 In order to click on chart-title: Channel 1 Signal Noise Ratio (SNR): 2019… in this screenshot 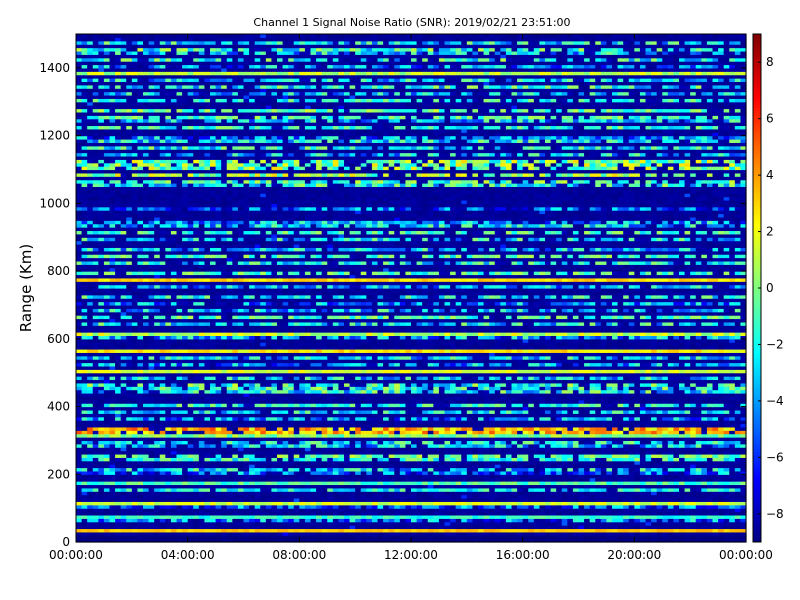, I will do `click(411, 22)`.